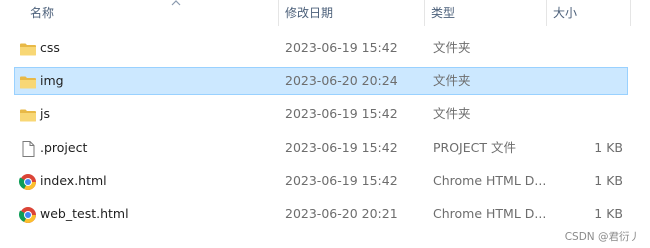  I want to click on file-row: img 2023-06-20 20:24 文件夹, so click(321, 81).